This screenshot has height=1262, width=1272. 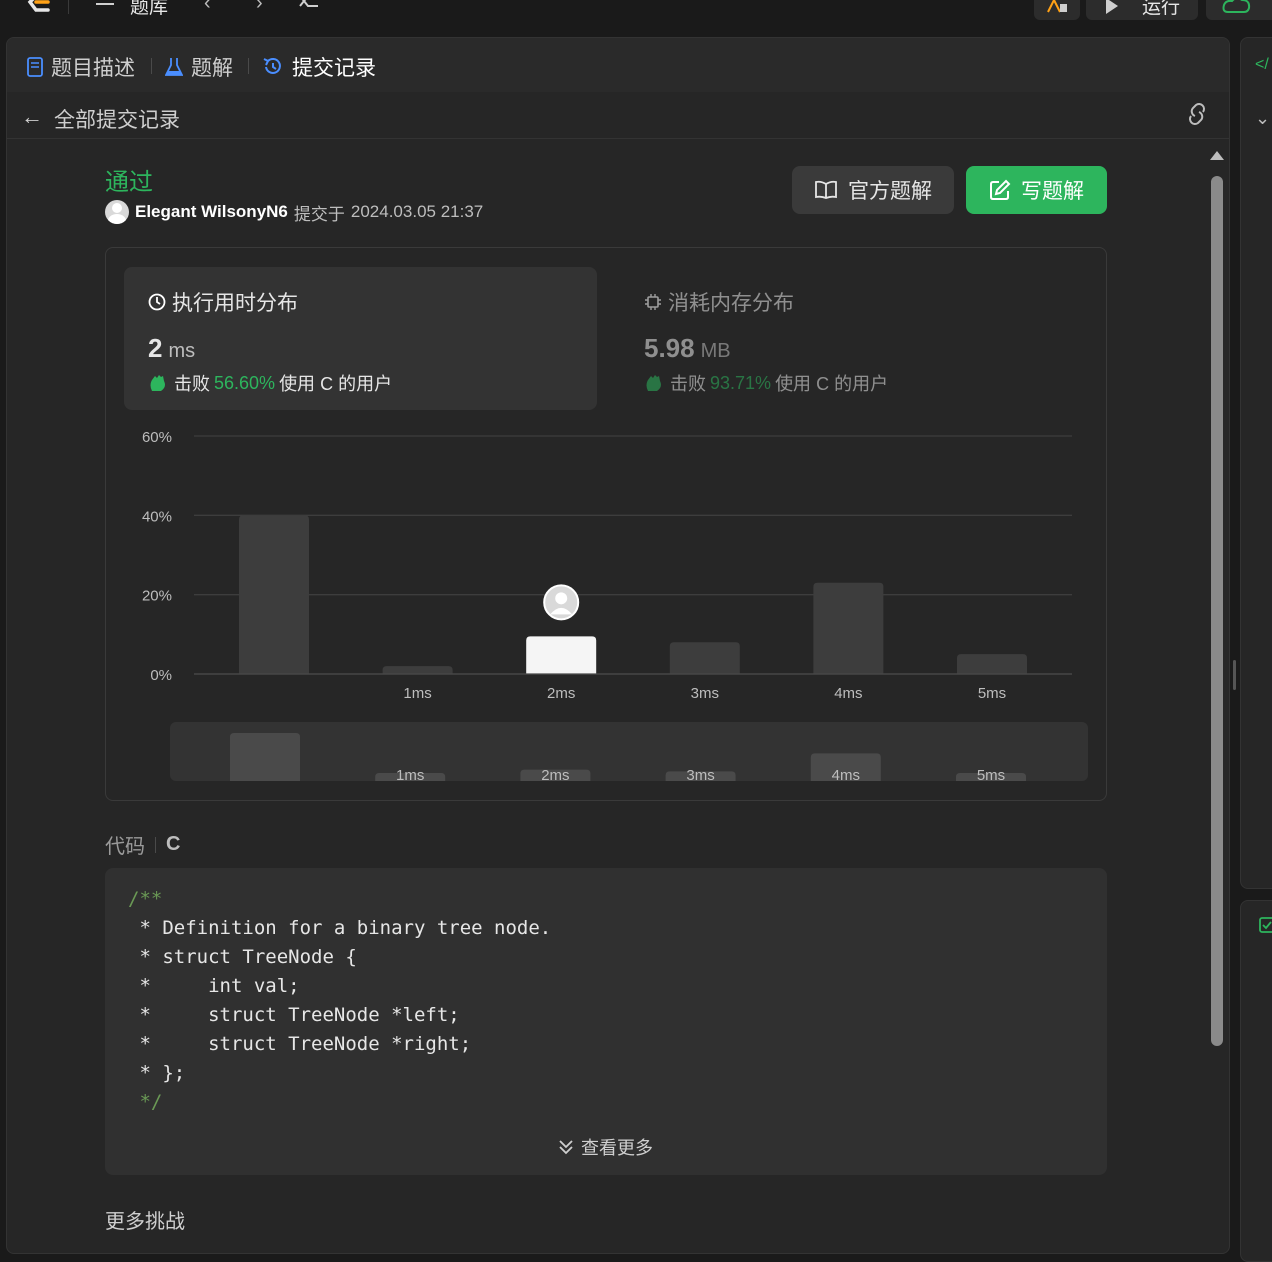 What do you see at coordinates (334, 68) in the screenshot?
I see `tab-label: 提交记录` at bounding box center [334, 68].